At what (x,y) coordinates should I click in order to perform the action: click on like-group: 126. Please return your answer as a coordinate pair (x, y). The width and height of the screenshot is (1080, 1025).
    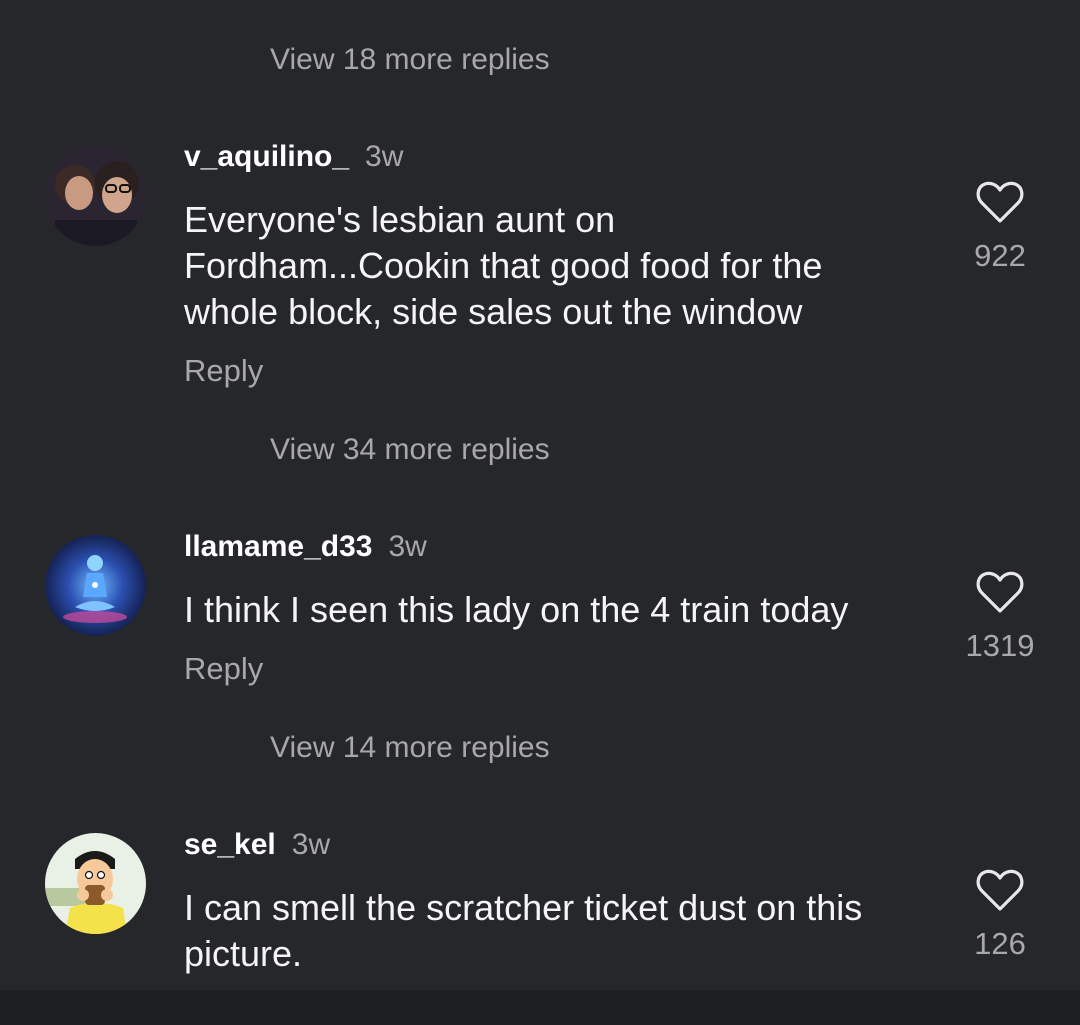
    Looking at the image, I should click on (1000, 915).